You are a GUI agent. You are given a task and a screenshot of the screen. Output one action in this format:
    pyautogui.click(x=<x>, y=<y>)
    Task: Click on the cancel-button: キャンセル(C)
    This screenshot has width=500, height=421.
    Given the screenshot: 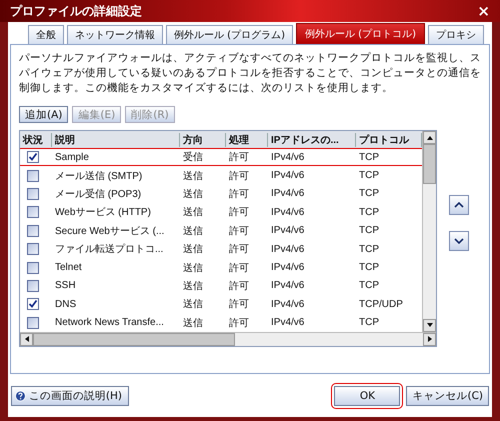 What is the action you would take?
    pyautogui.click(x=447, y=396)
    